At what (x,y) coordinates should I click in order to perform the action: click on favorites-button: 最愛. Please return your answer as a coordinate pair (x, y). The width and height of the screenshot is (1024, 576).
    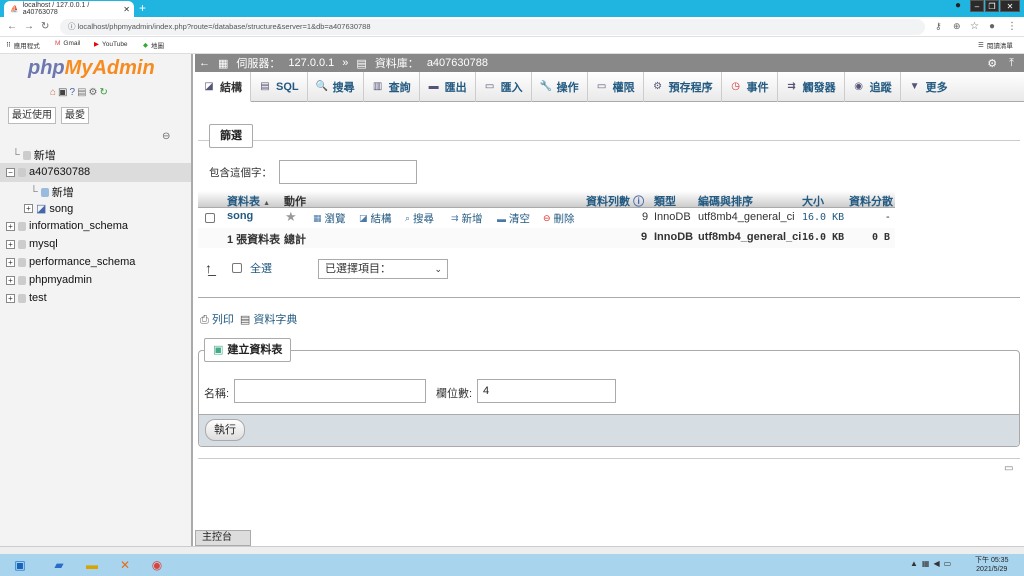
    Looking at the image, I should click on (75, 115).